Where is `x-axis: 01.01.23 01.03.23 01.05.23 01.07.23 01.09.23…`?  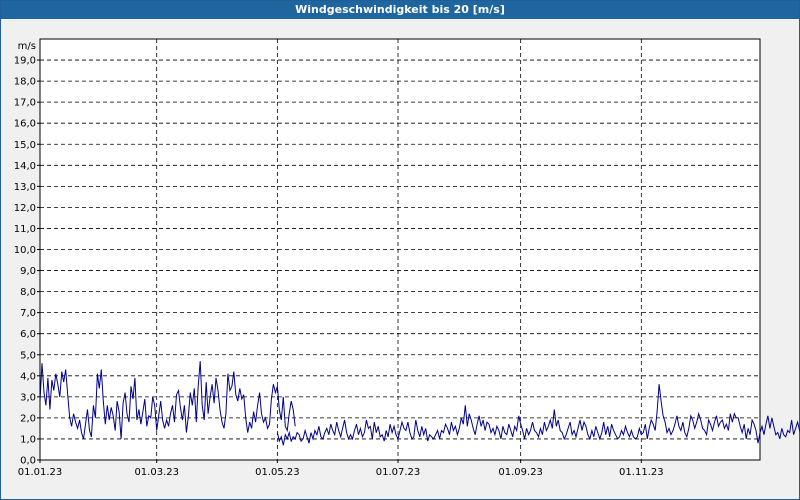
x-axis: 01.01.23 01.03.23 01.05.23 01.07.23 01.09.23… is located at coordinates (341, 469).